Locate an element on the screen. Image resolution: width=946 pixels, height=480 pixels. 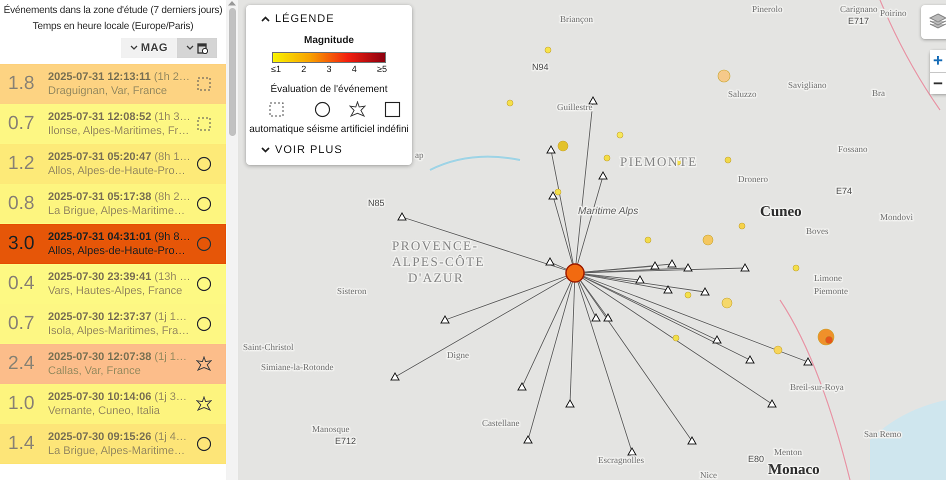
scale-label: 3 is located at coordinates (329, 69).